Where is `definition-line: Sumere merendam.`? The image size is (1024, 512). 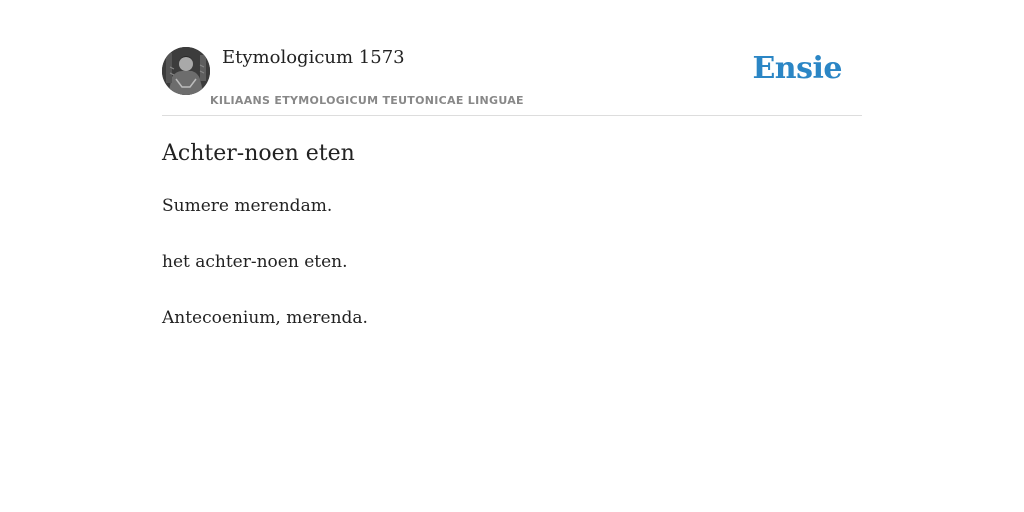
definition-line: Sumere merendam. is located at coordinates (247, 206).